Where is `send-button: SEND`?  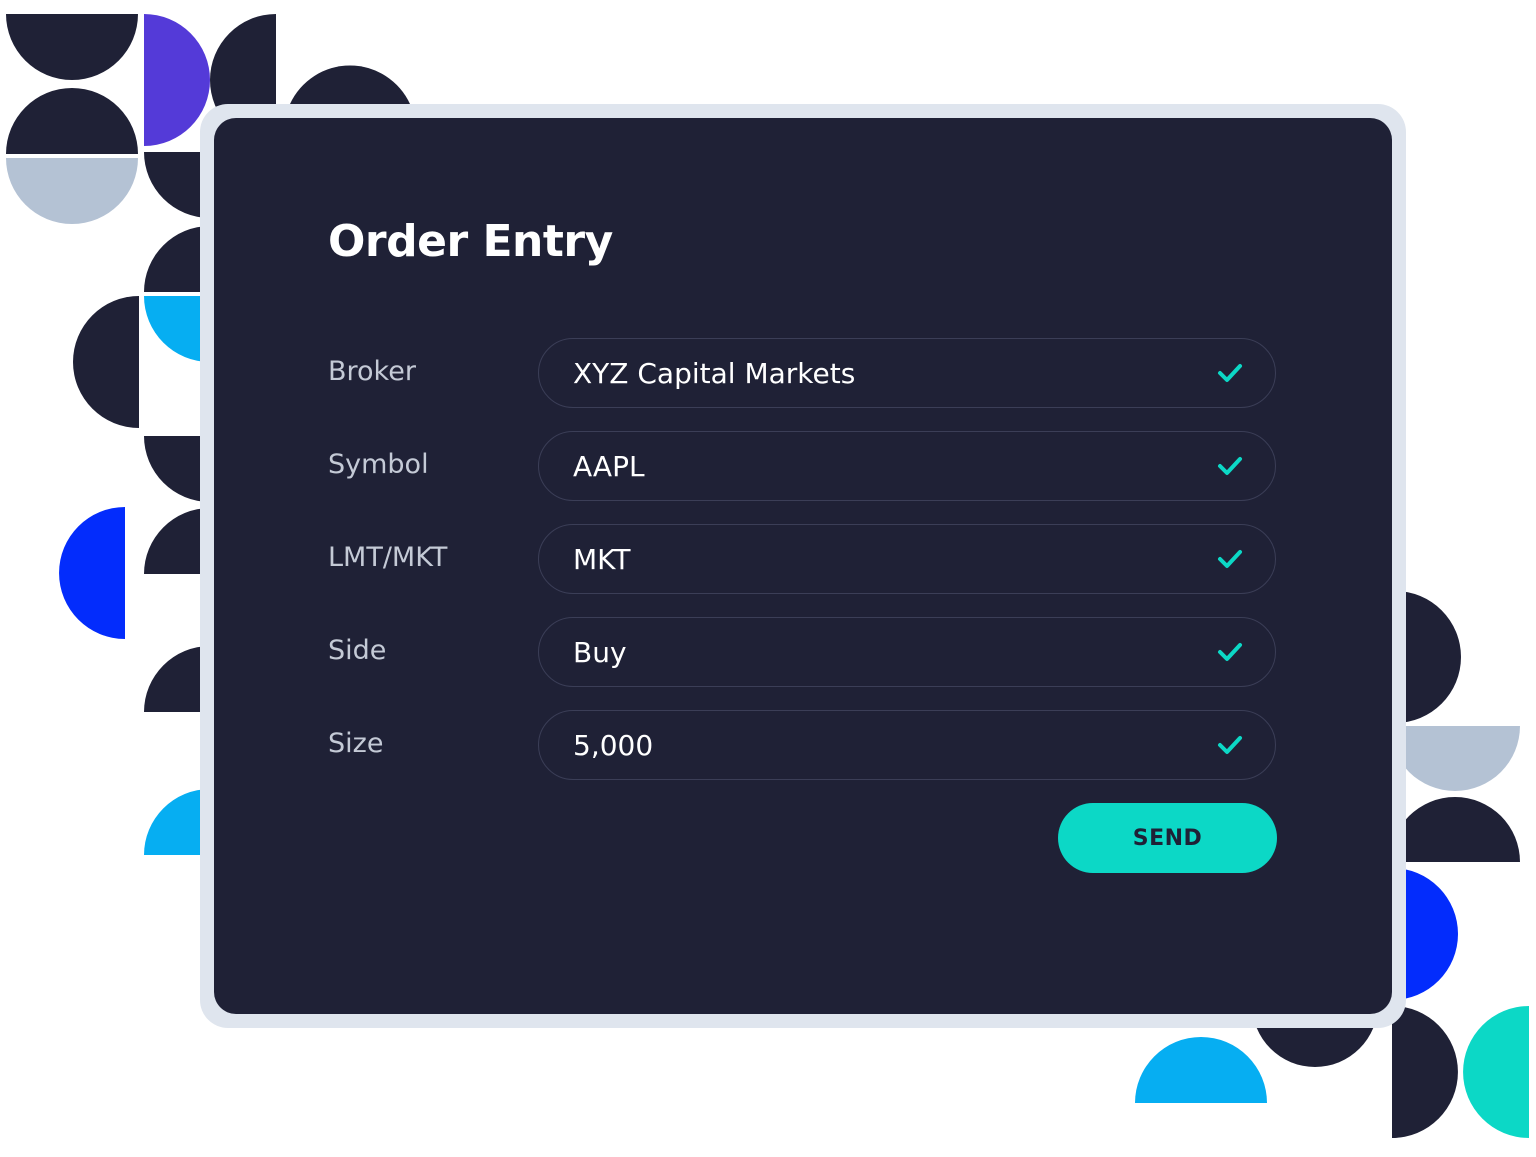
send-button: SEND is located at coordinates (1167, 838).